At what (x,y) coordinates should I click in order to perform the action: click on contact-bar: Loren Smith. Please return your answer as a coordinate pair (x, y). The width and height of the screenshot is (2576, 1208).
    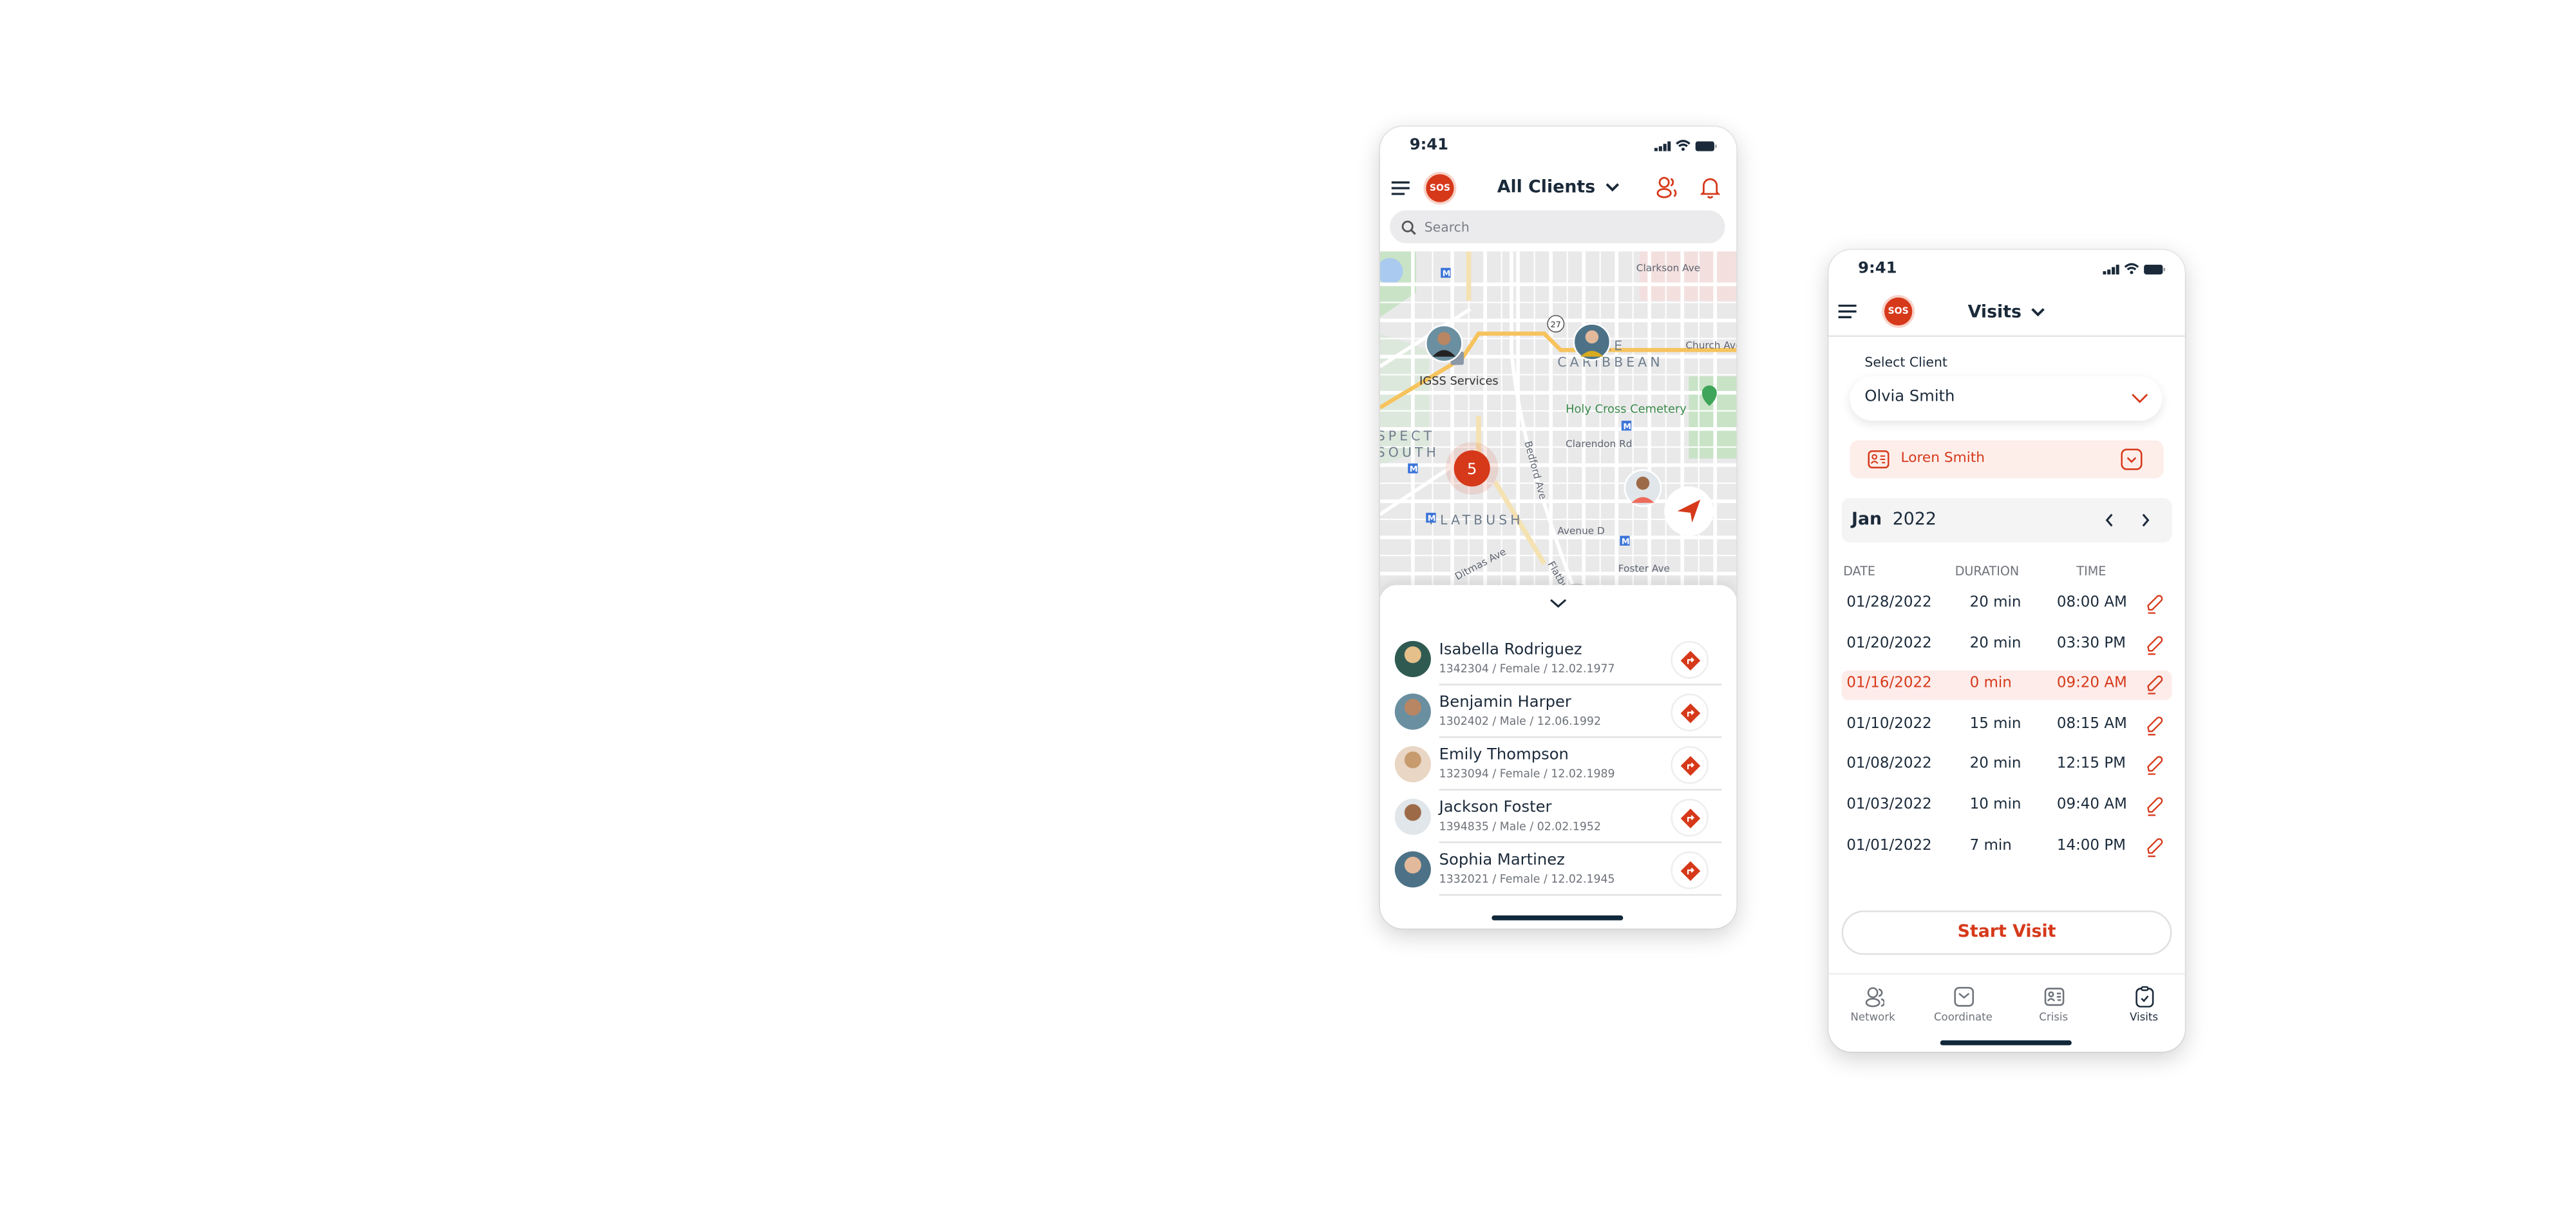
    Looking at the image, I should click on (2007, 459).